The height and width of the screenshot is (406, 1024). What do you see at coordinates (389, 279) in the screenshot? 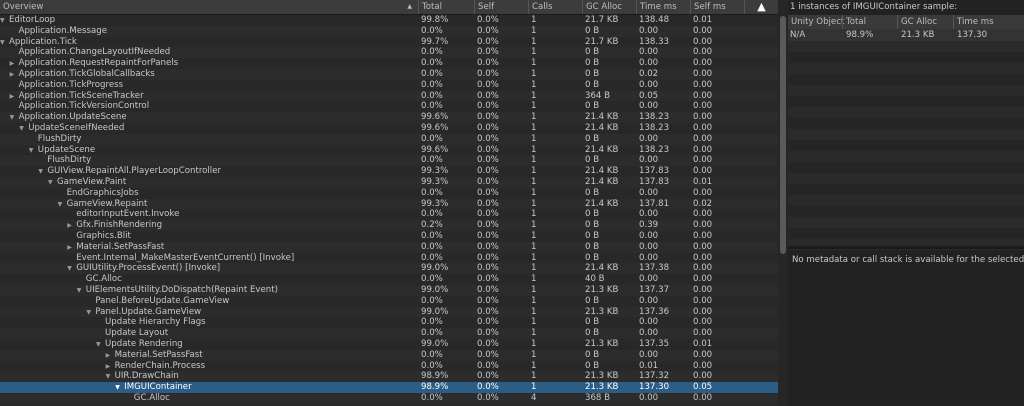
I see `table-row: GC.Alloc 0.0% 0.0% 1 40 B 0.00 0.00` at bounding box center [389, 279].